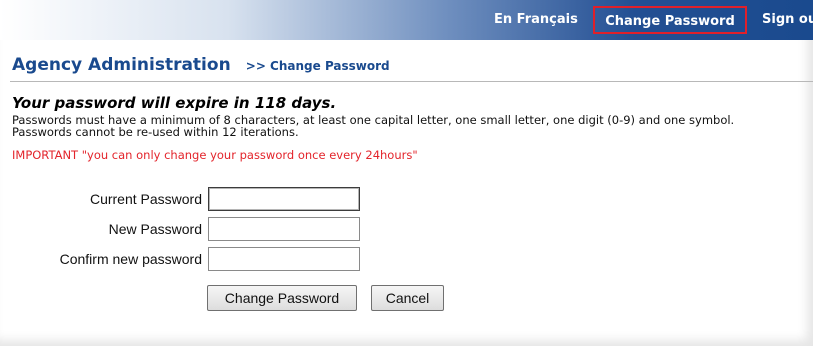 The width and height of the screenshot is (813, 346). Describe the element at coordinates (155, 229) in the screenshot. I see `new-password-label: New Password` at that location.